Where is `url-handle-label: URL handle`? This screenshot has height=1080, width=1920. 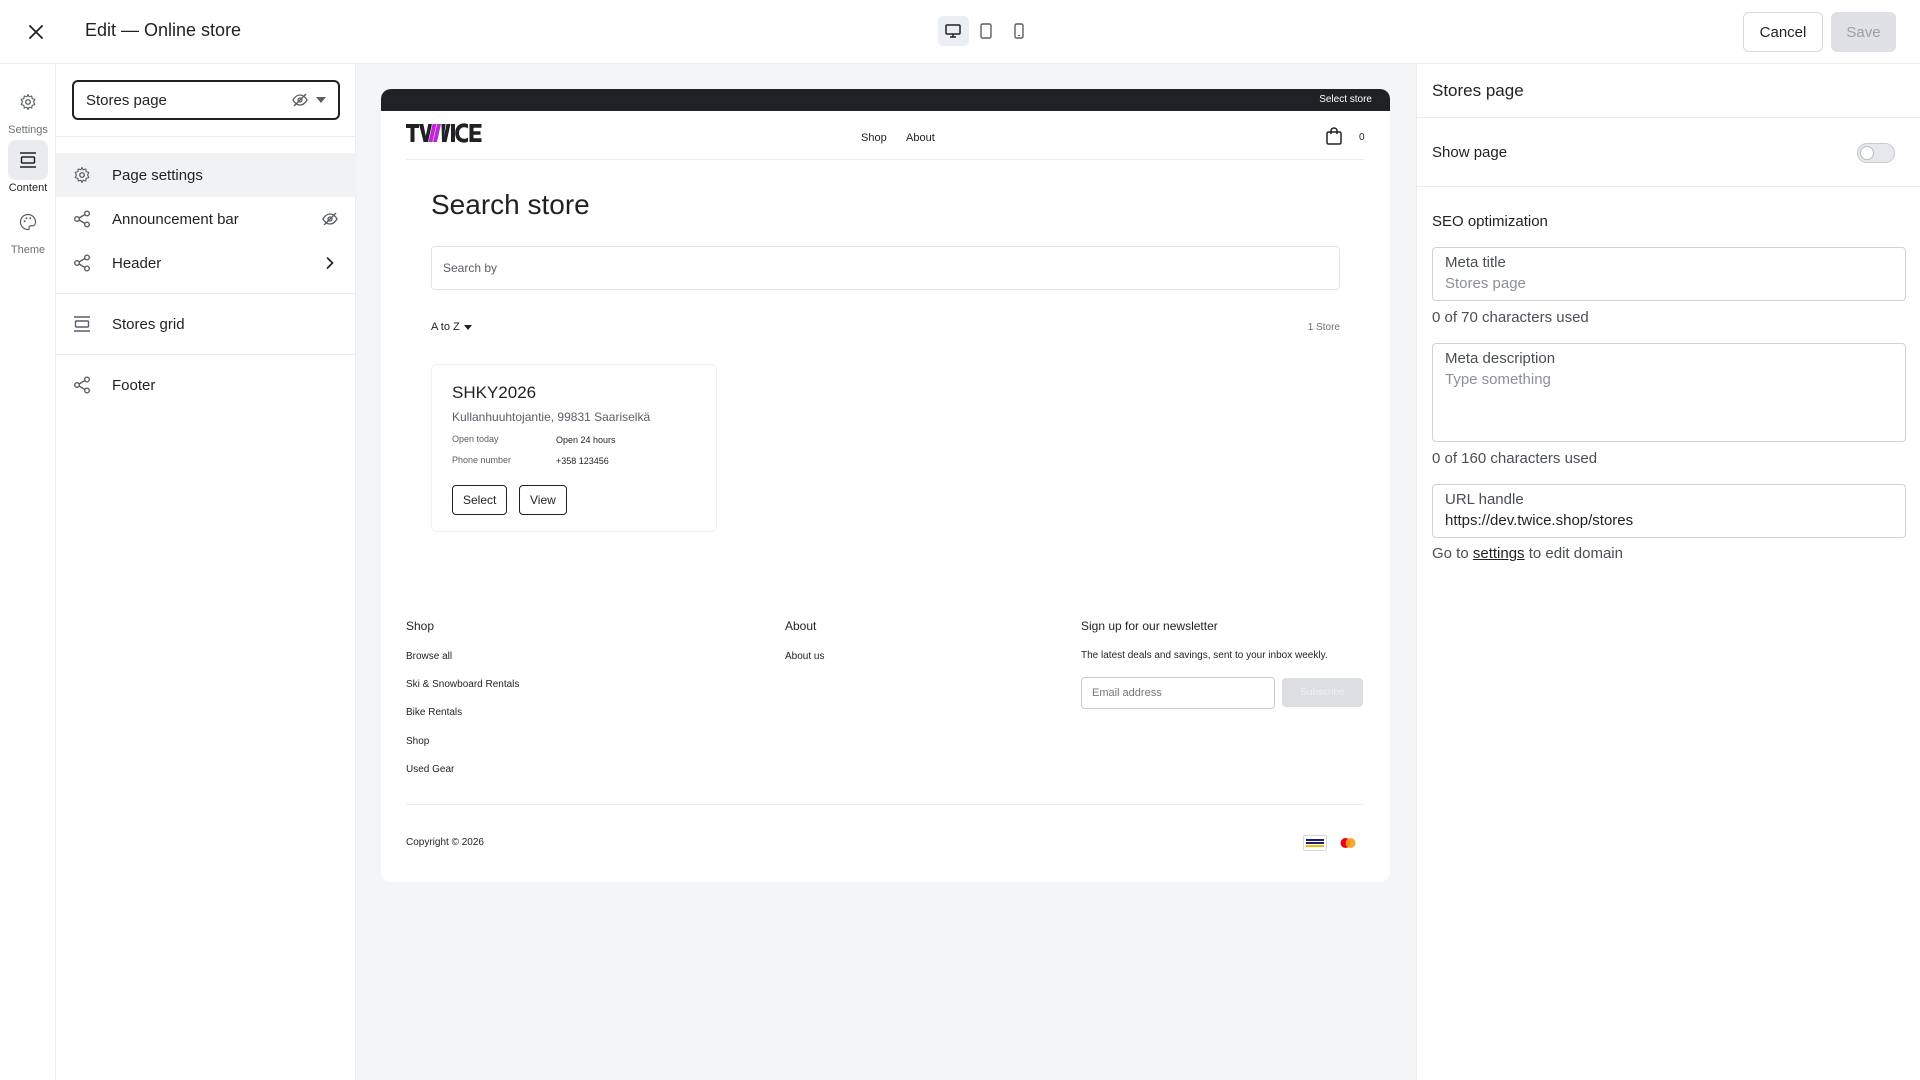 url-handle-label: URL handle is located at coordinates (1484, 499).